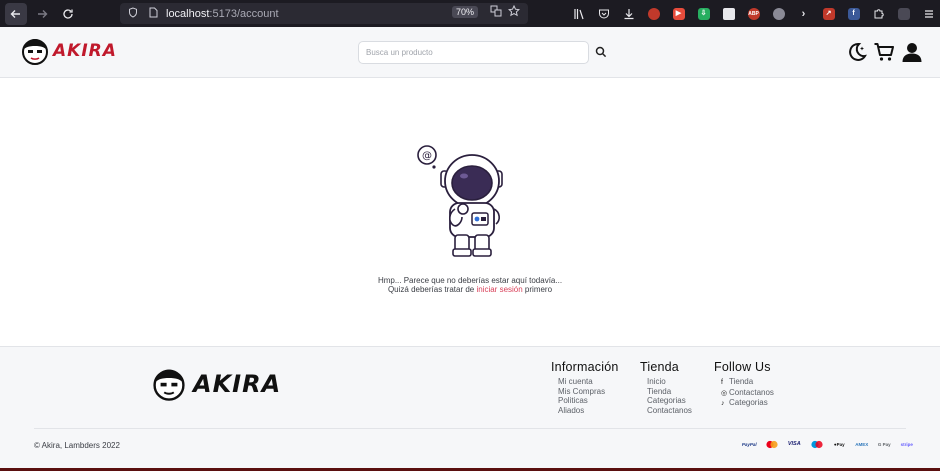 This screenshot has height=471, width=940. I want to click on payment-label: PayPal, so click(749, 444).